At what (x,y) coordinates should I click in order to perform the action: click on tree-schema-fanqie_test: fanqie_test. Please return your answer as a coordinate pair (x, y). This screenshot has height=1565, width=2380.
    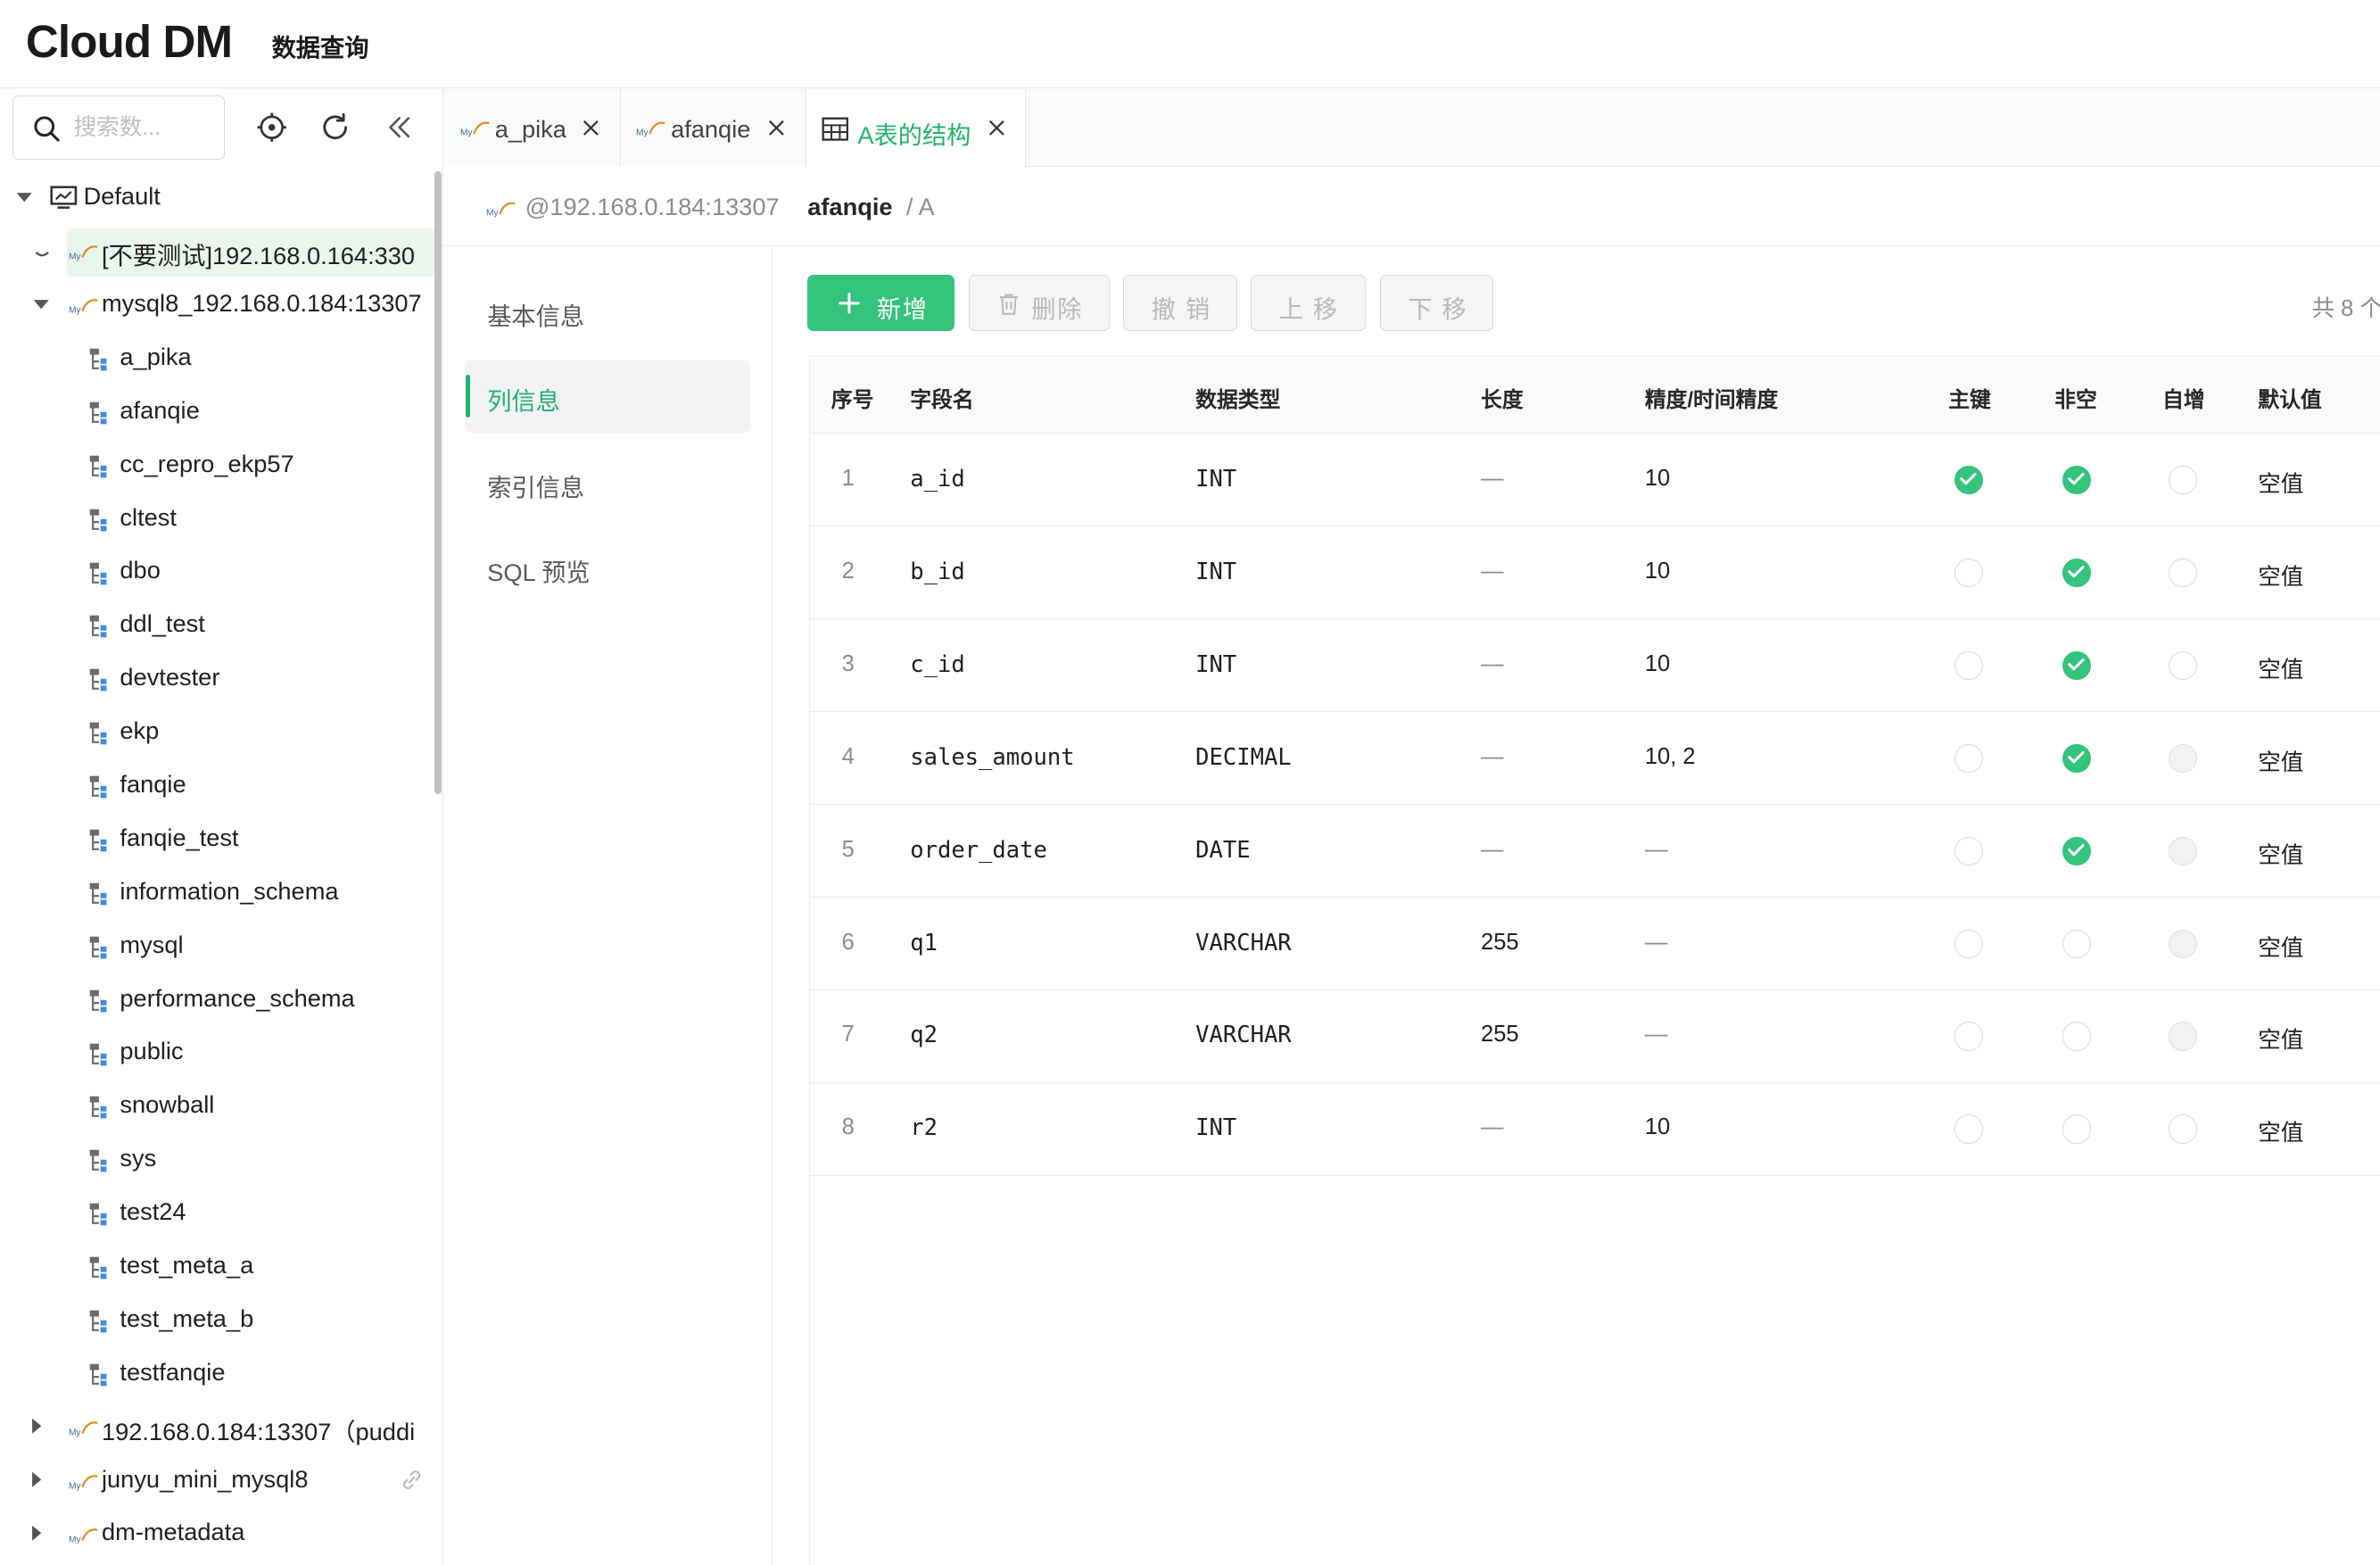
    Looking at the image, I should click on (217, 840).